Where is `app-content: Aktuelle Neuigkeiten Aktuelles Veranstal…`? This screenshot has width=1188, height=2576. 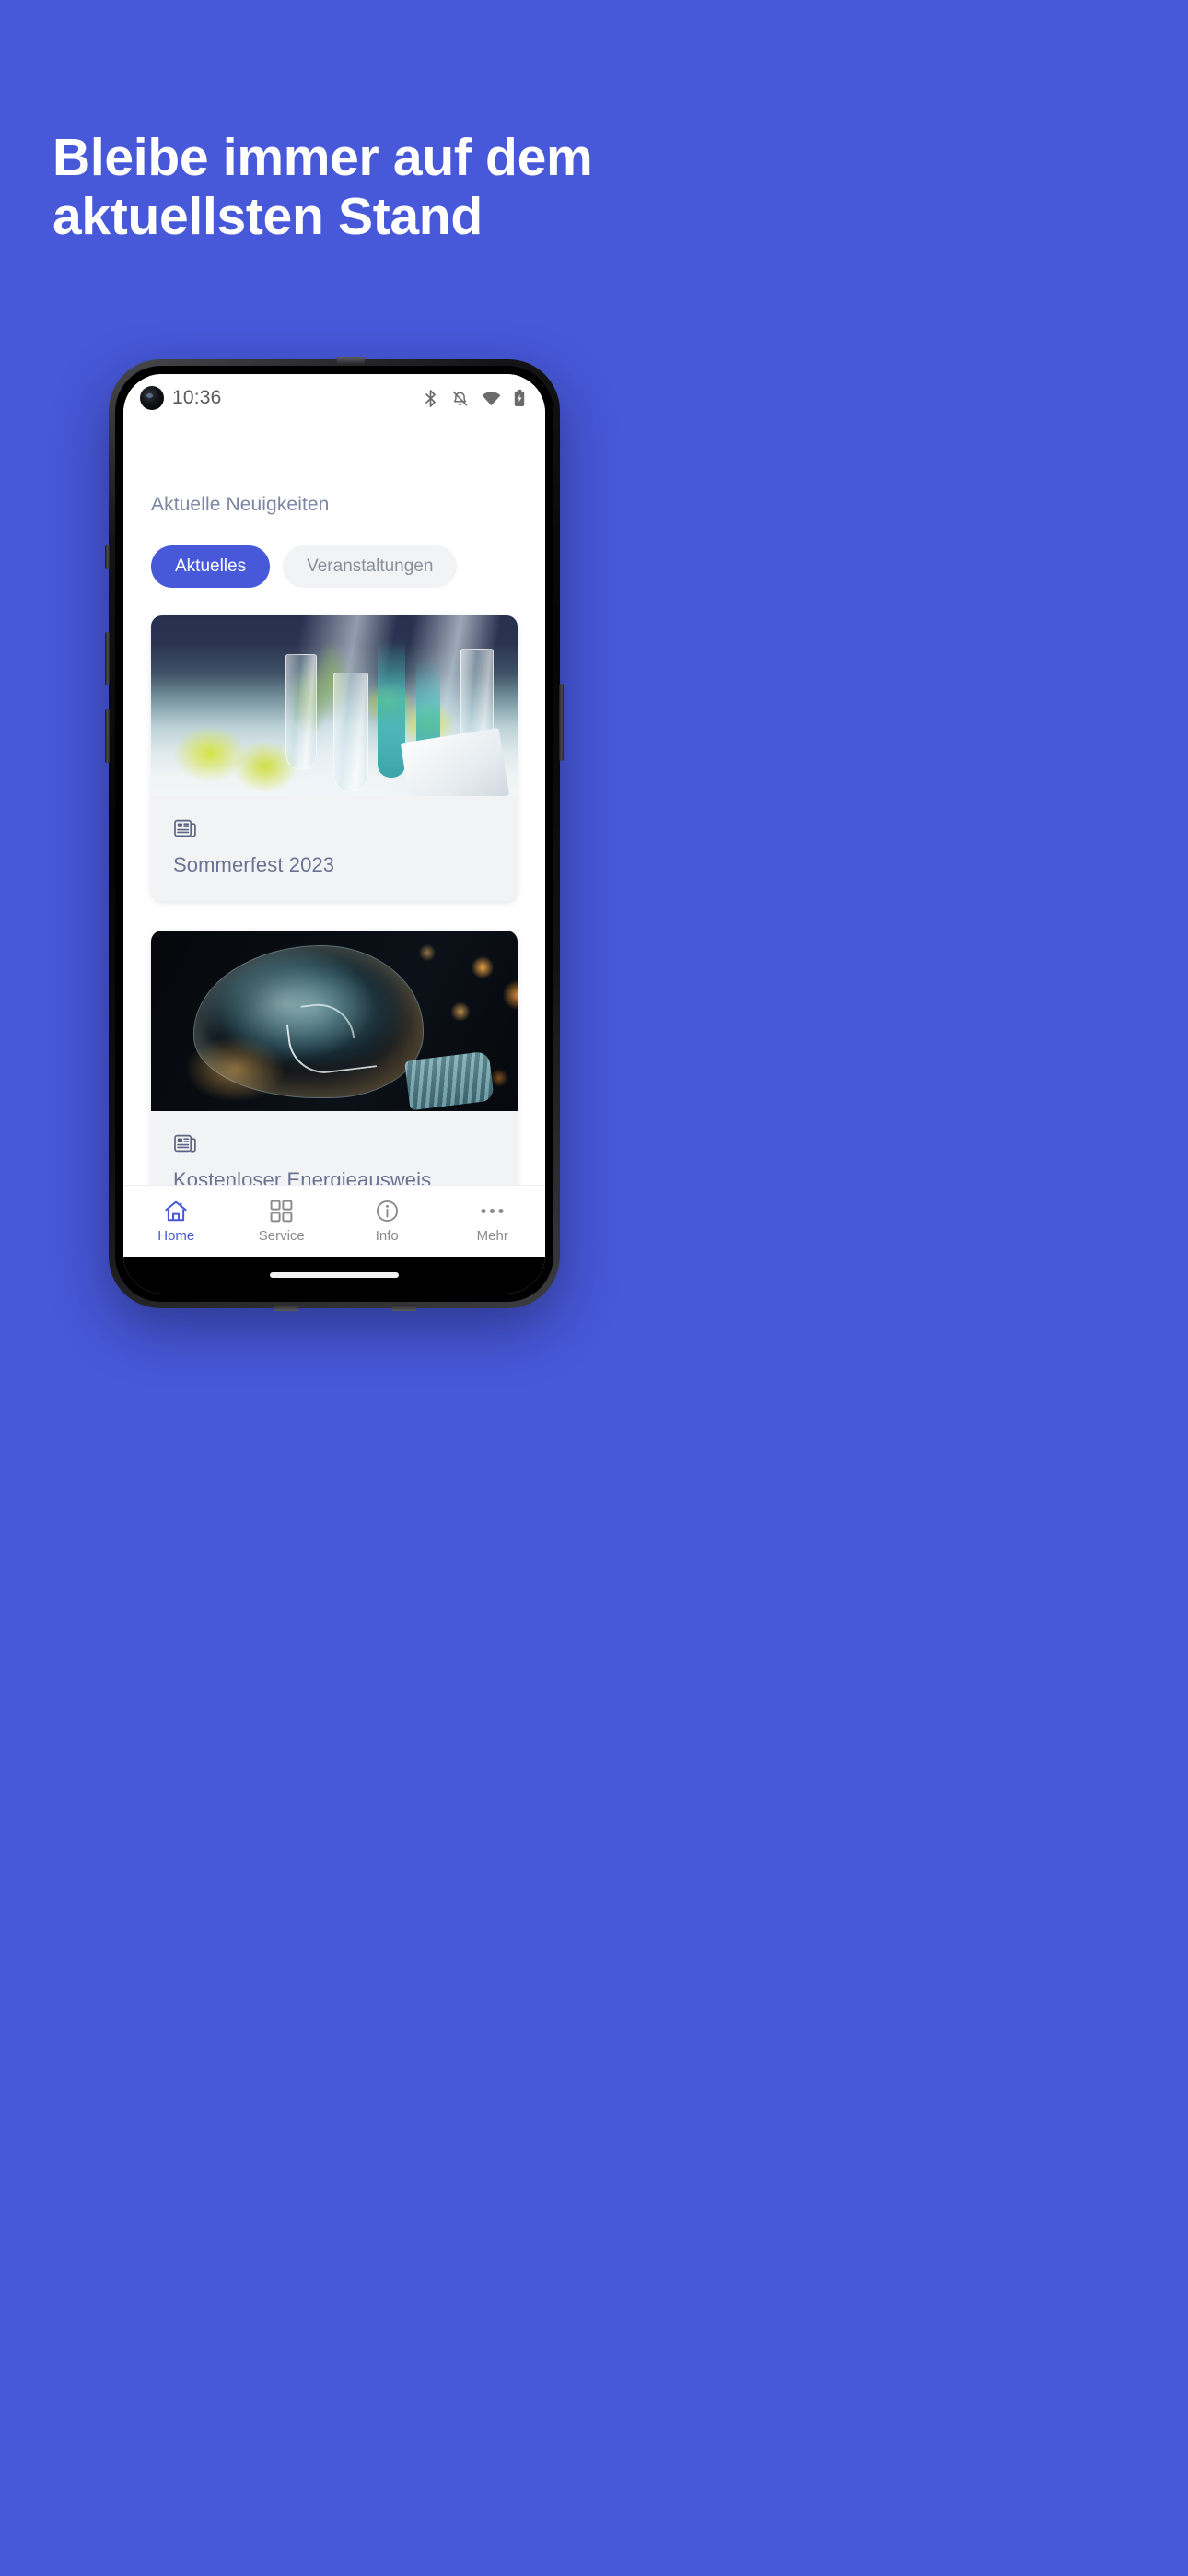 app-content: Aktuelle Neuigkeiten Aktuelles Veranstal… is located at coordinates (334, 803).